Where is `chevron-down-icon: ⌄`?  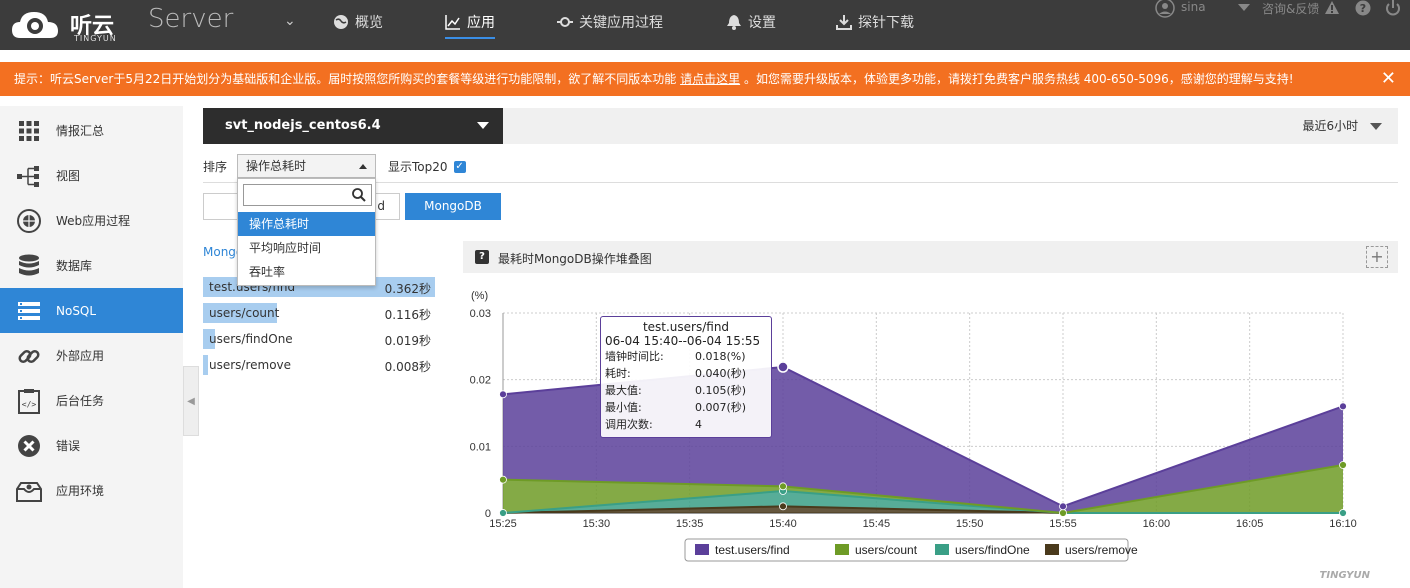 chevron-down-icon: ⌄ is located at coordinates (290, 21).